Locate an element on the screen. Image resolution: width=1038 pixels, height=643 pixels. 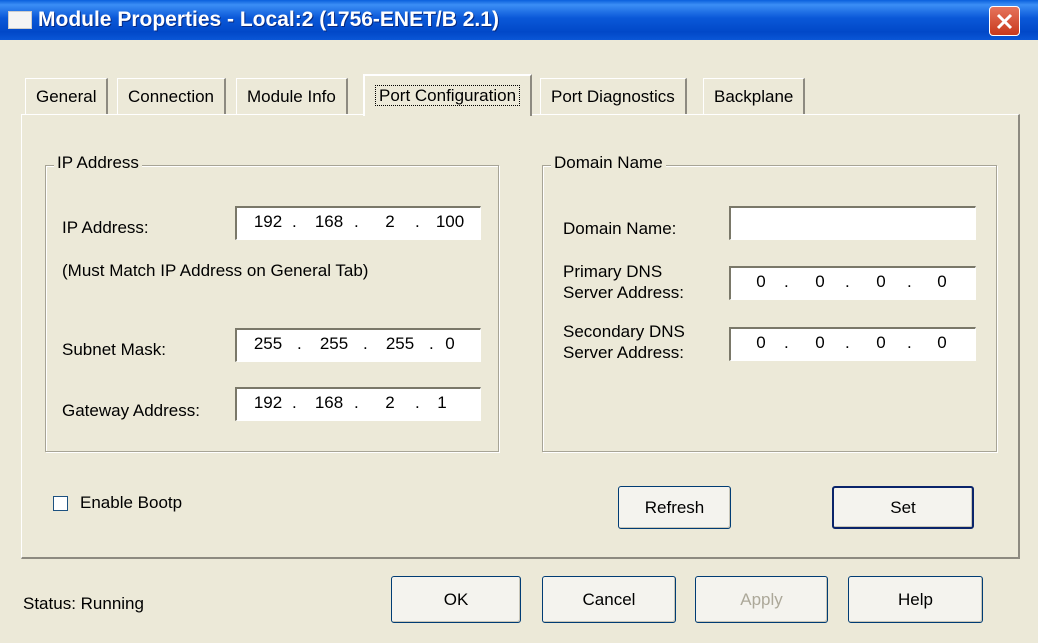
subnet-mask-label: Subnet Mask: is located at coordinates (114, 349).